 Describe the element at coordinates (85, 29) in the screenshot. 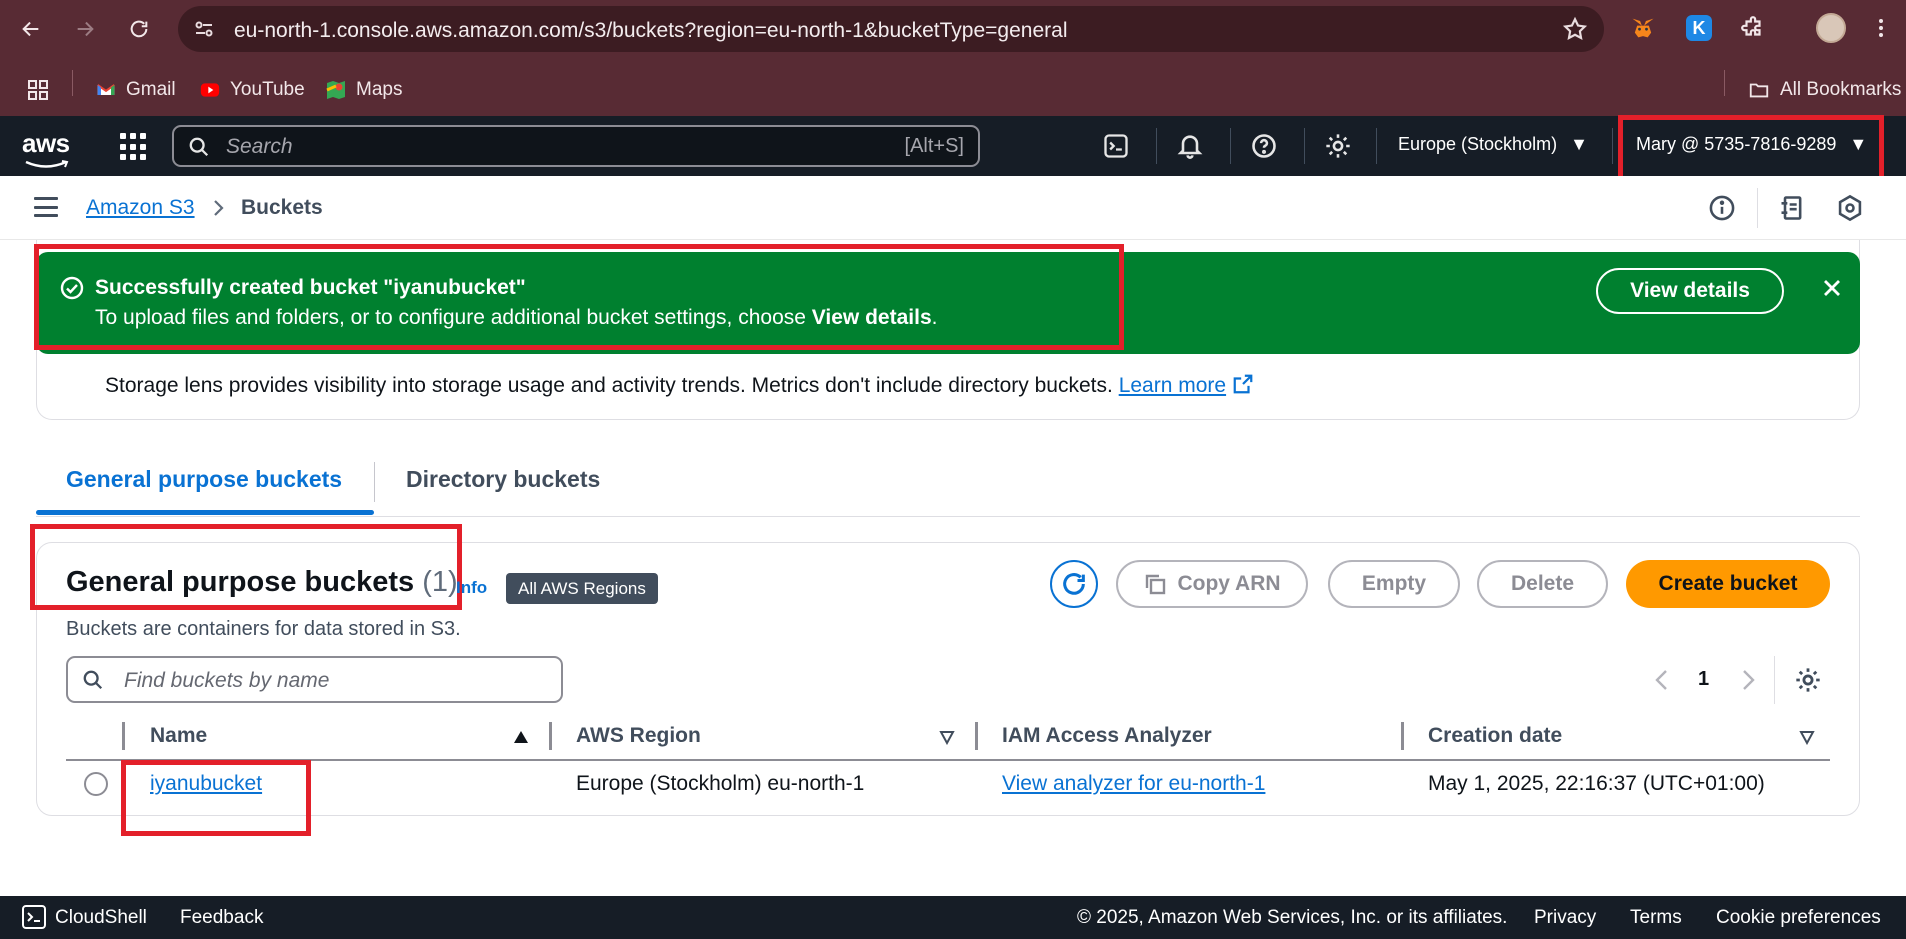

I see `forward-arrow-icon` at that location.